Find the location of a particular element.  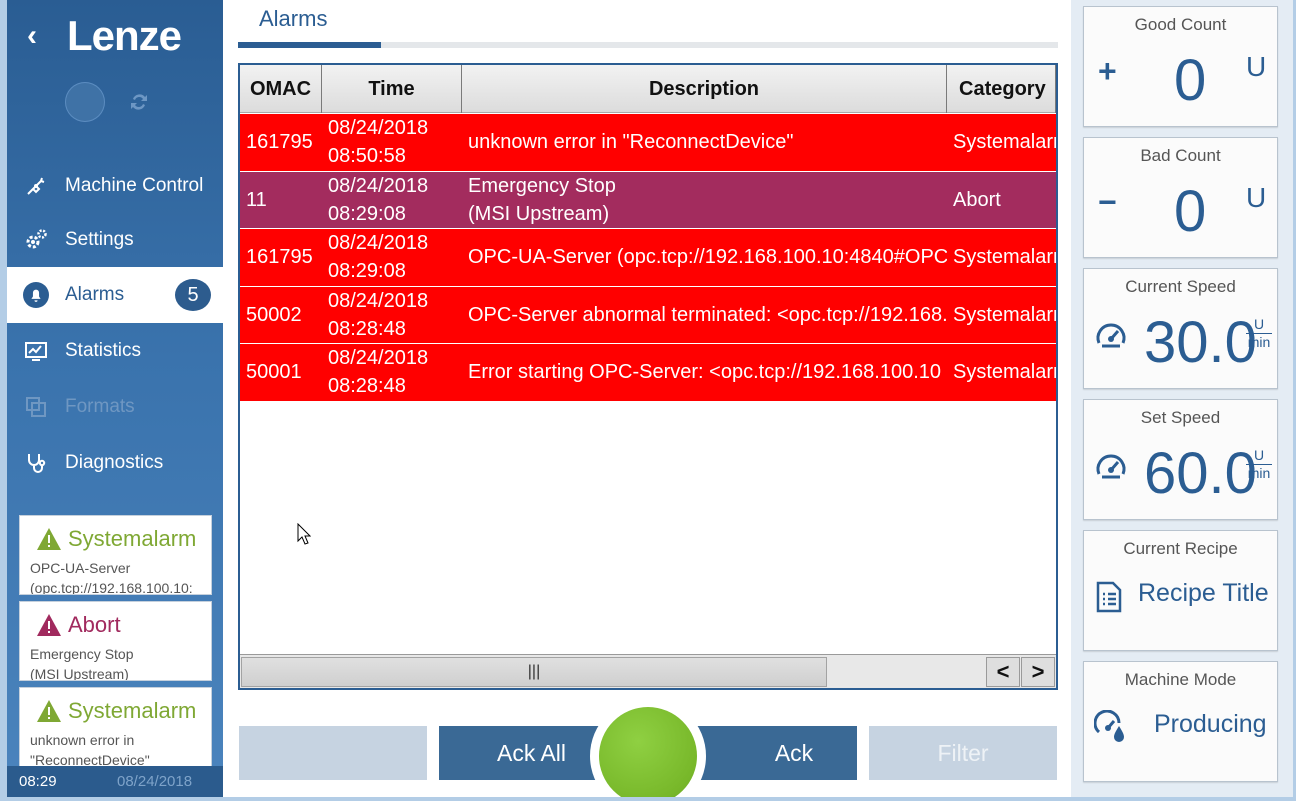

tab-alarms: Alarms is located at coordinates (293, 19).